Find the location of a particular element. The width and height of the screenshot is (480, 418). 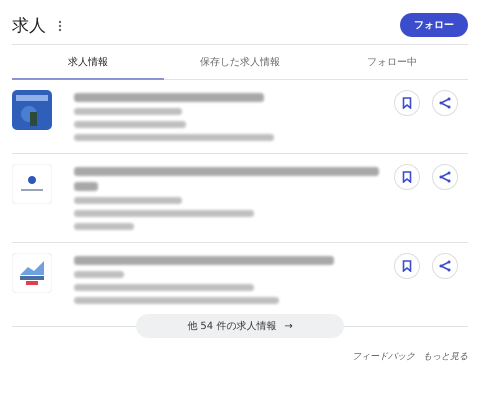

tab: 求人情報 is located at coordinates (88, 62).